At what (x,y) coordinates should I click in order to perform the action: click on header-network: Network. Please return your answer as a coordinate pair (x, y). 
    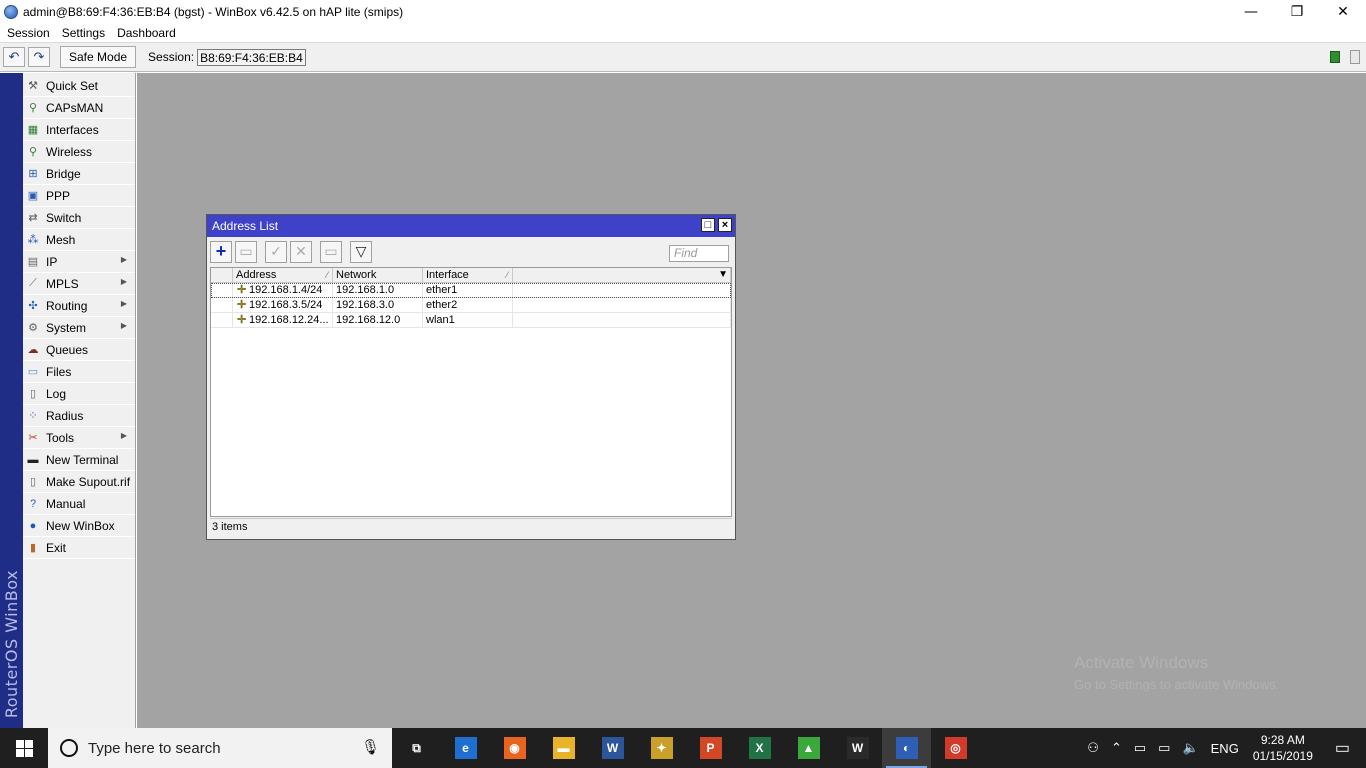
    Looking at the image, I should click on (378, 275).